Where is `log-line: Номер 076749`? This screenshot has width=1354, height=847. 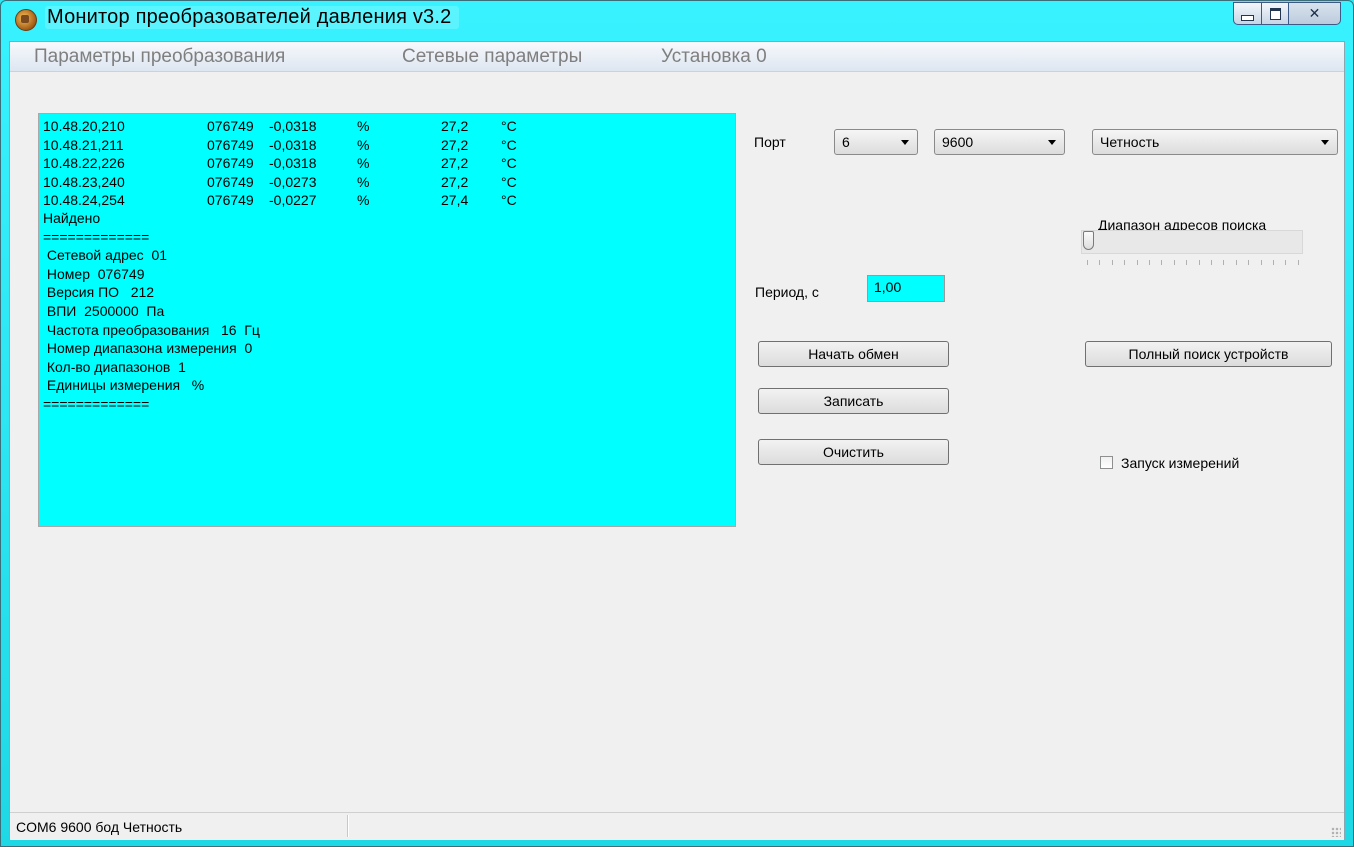 log-line: Номер 076749 is located at coordinates (94, 273).